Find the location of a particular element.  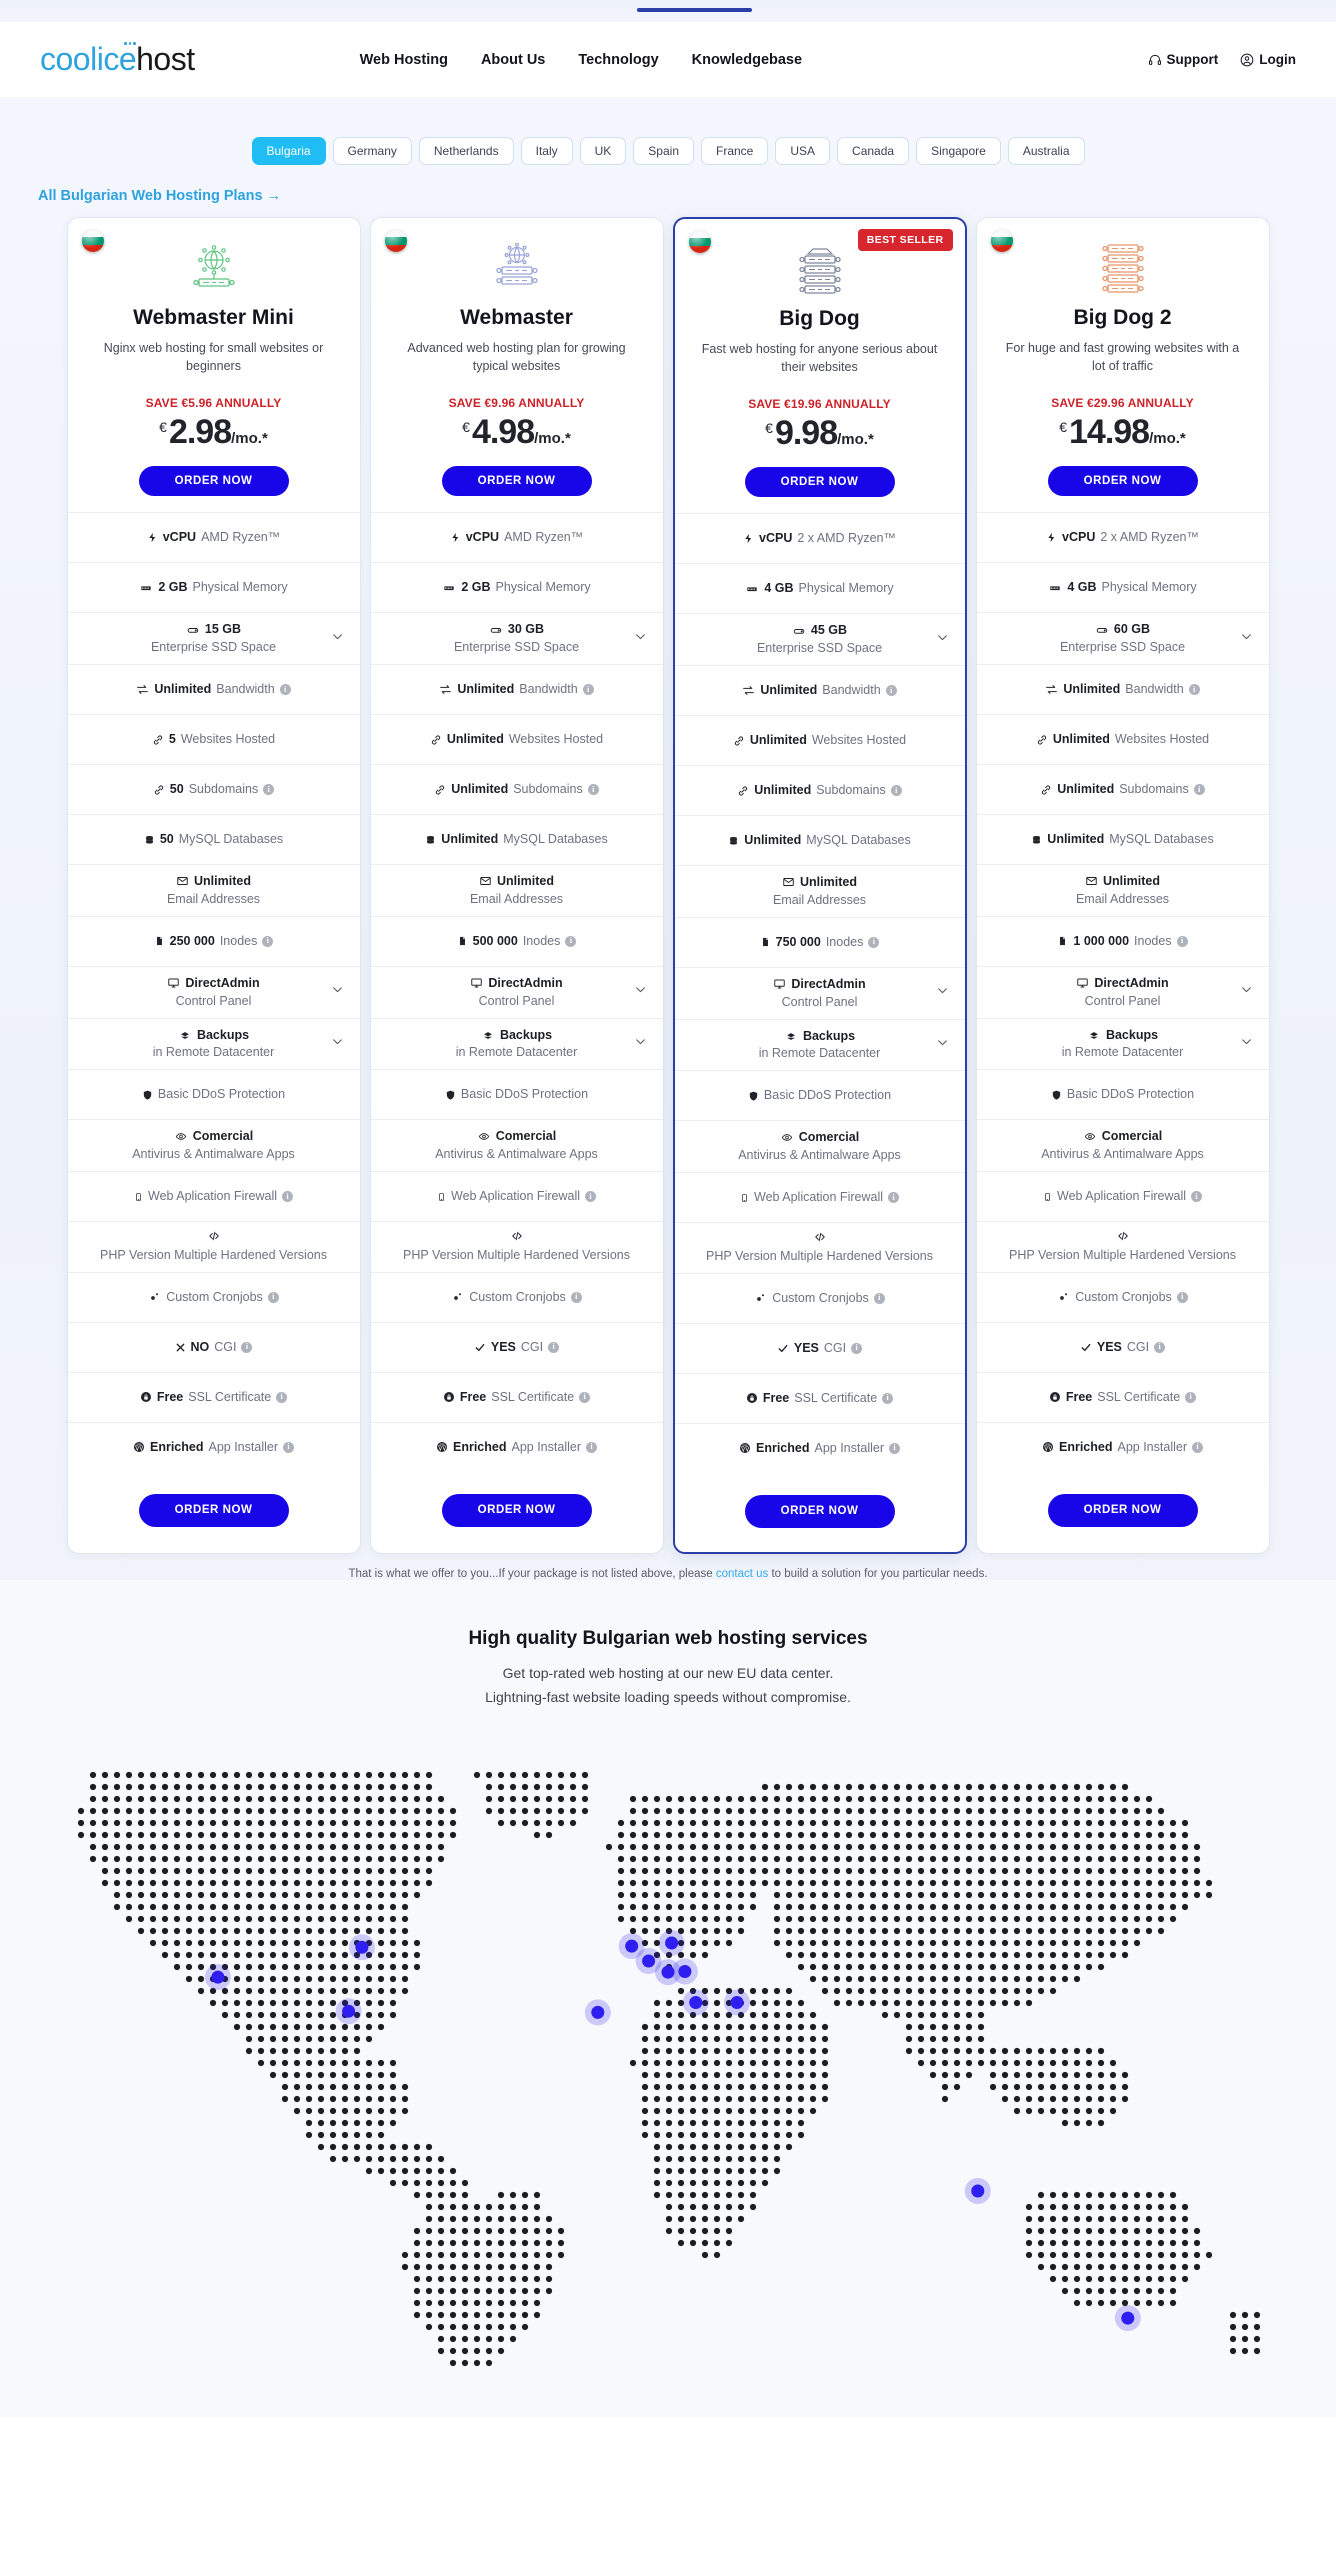

country-tab-bulgaria: Bulgaria is located at coordinates (288, 151).